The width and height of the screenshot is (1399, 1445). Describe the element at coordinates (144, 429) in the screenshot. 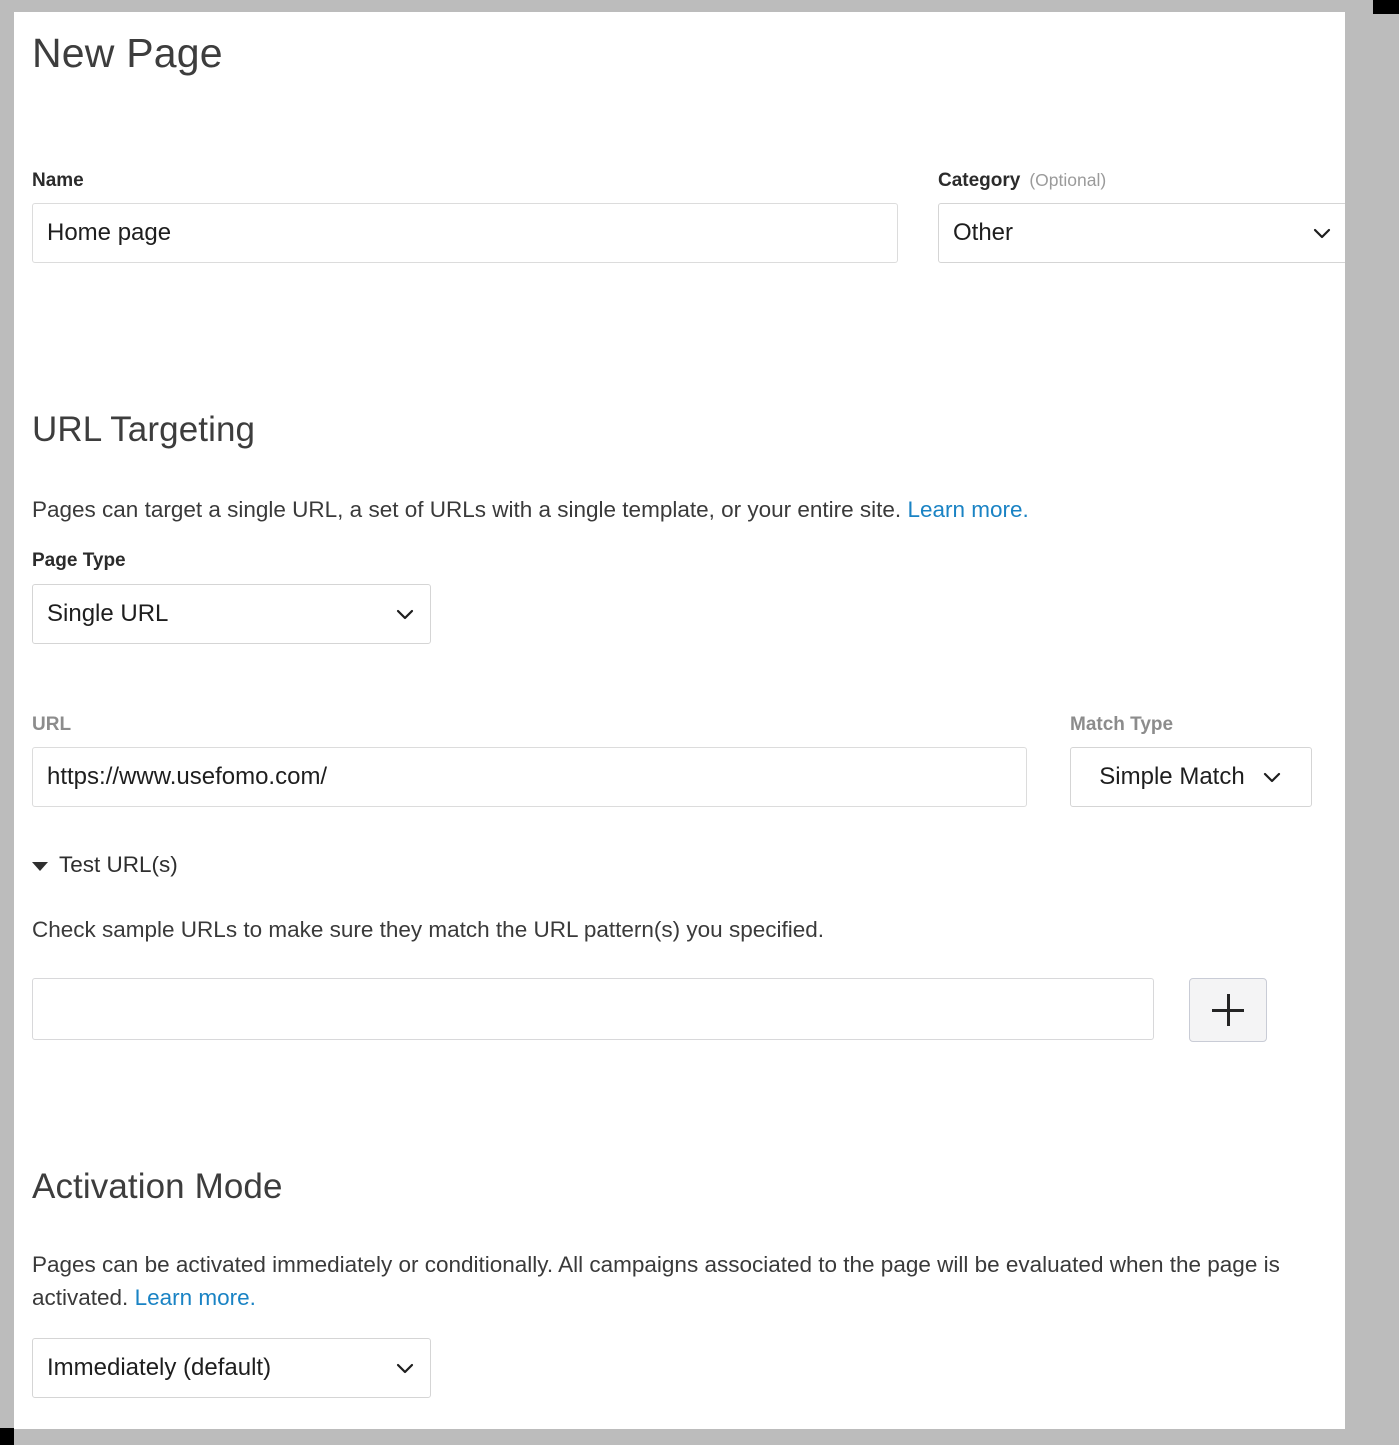

I see `url-targeting-heading: URL Targeting` at that location.